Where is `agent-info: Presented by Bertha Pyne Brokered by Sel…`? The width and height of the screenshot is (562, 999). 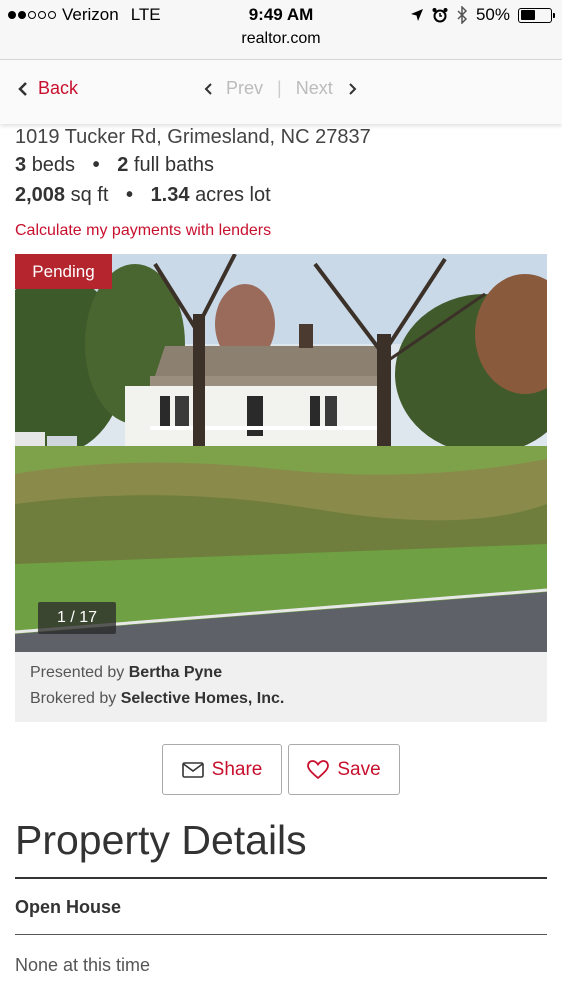
agent-info: Presented by Bertha Pyne Brokered by Sel… is located at coordinates (281, 687).